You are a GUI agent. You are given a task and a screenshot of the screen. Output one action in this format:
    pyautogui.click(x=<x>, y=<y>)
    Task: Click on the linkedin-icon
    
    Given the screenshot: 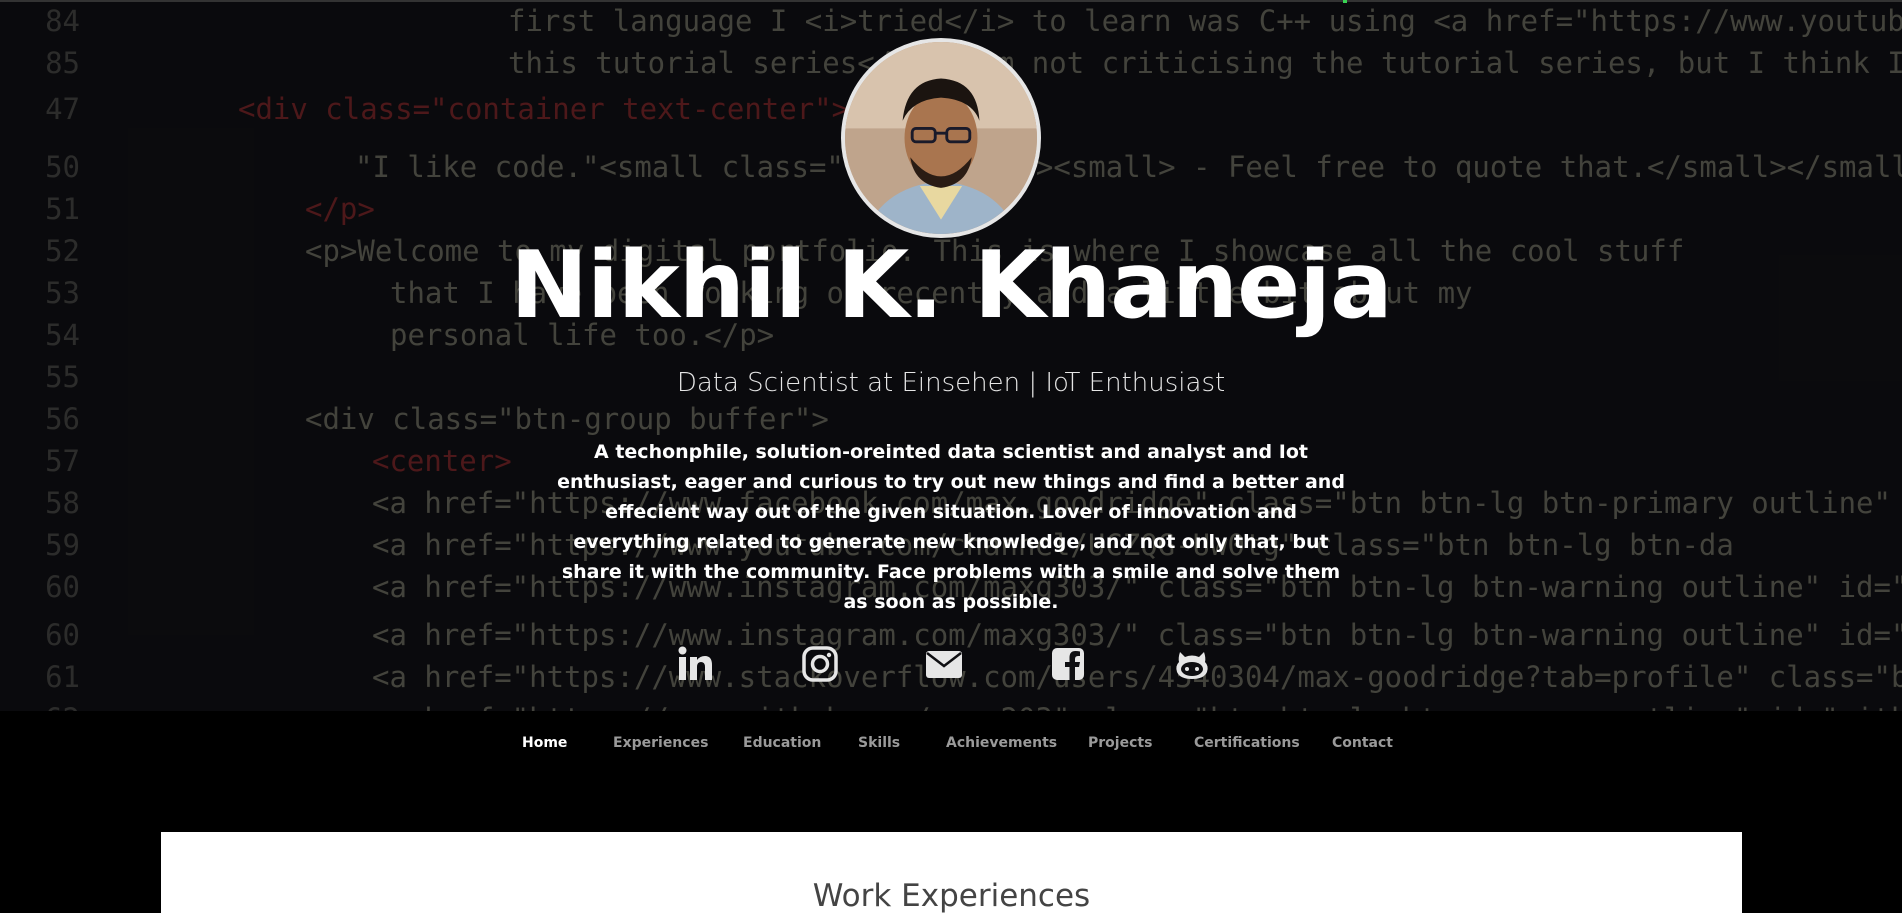 What is the action you would take?
    pyautogui.click(x=695, y=663)
    